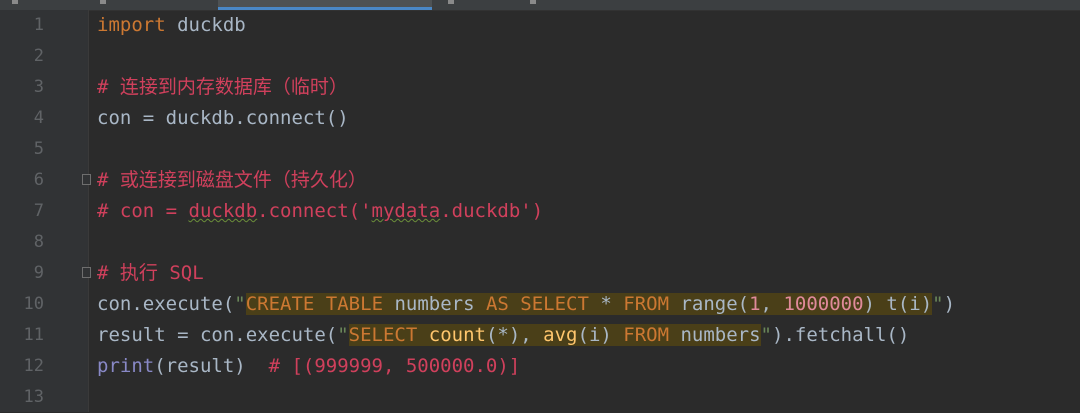  Describe the element at coordinates (606, 304) in the screenshot. I see `code-token: *` at that location.